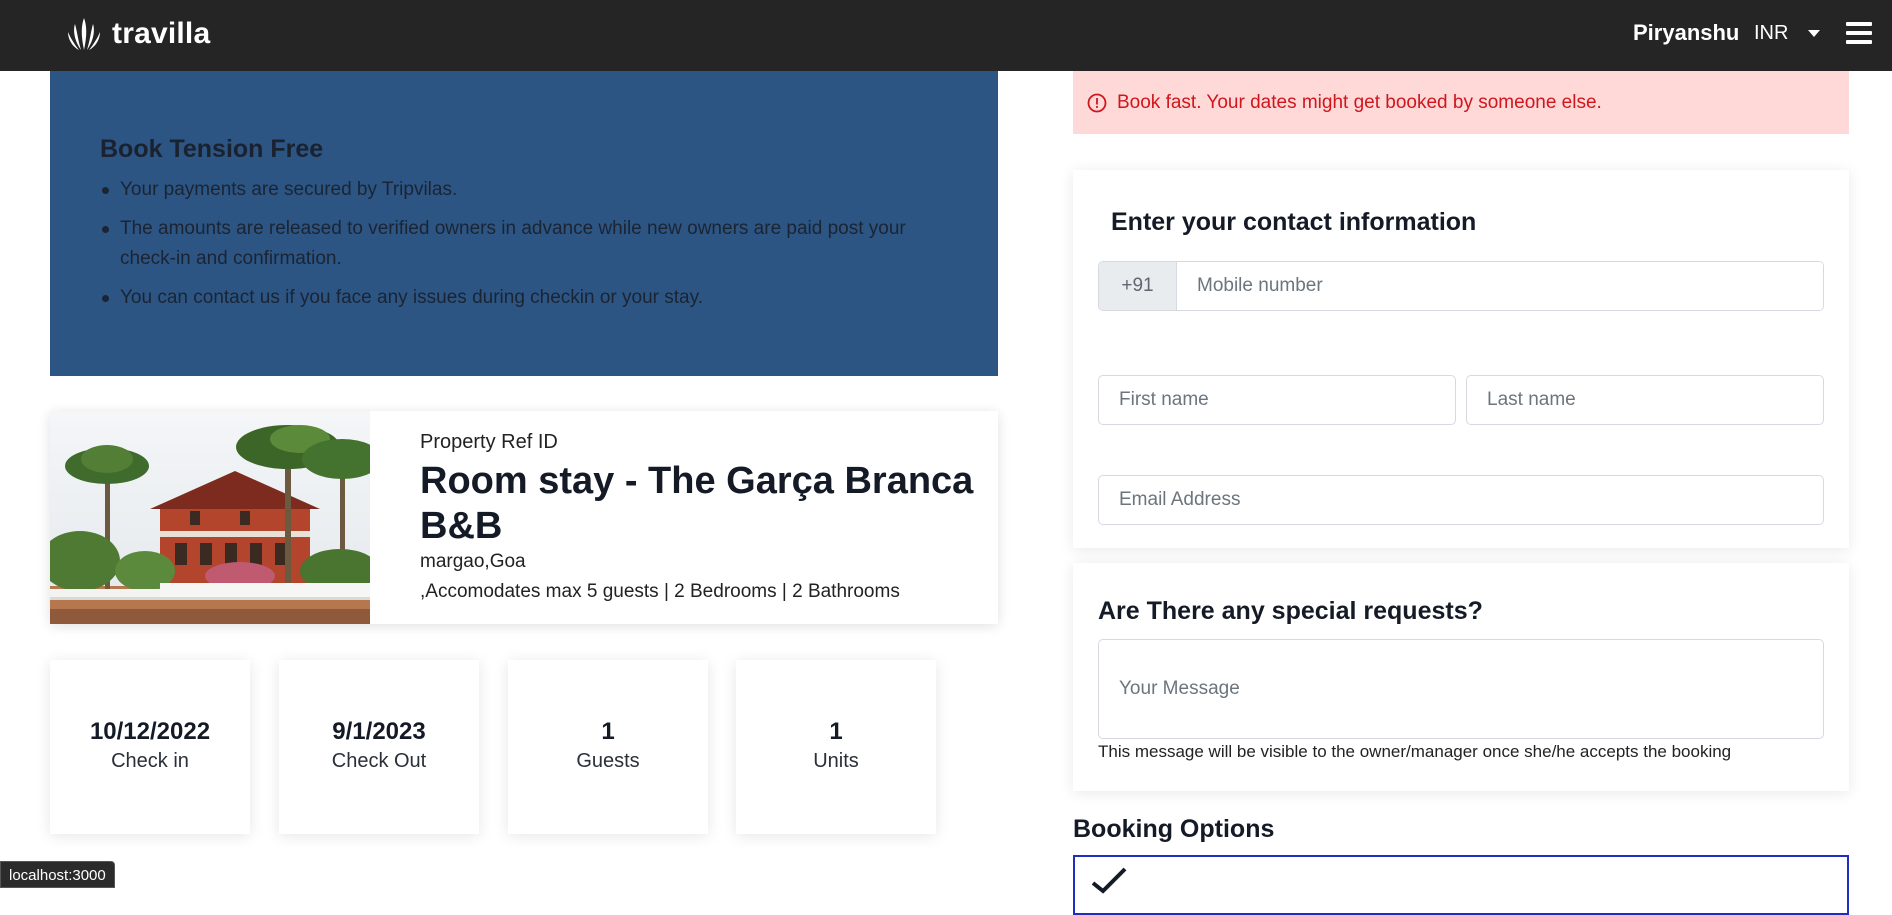 Image resolution: width=1892 pixels, height=915 pixels. I want to click on currency-dropdown: INR, so click(1787, 33).